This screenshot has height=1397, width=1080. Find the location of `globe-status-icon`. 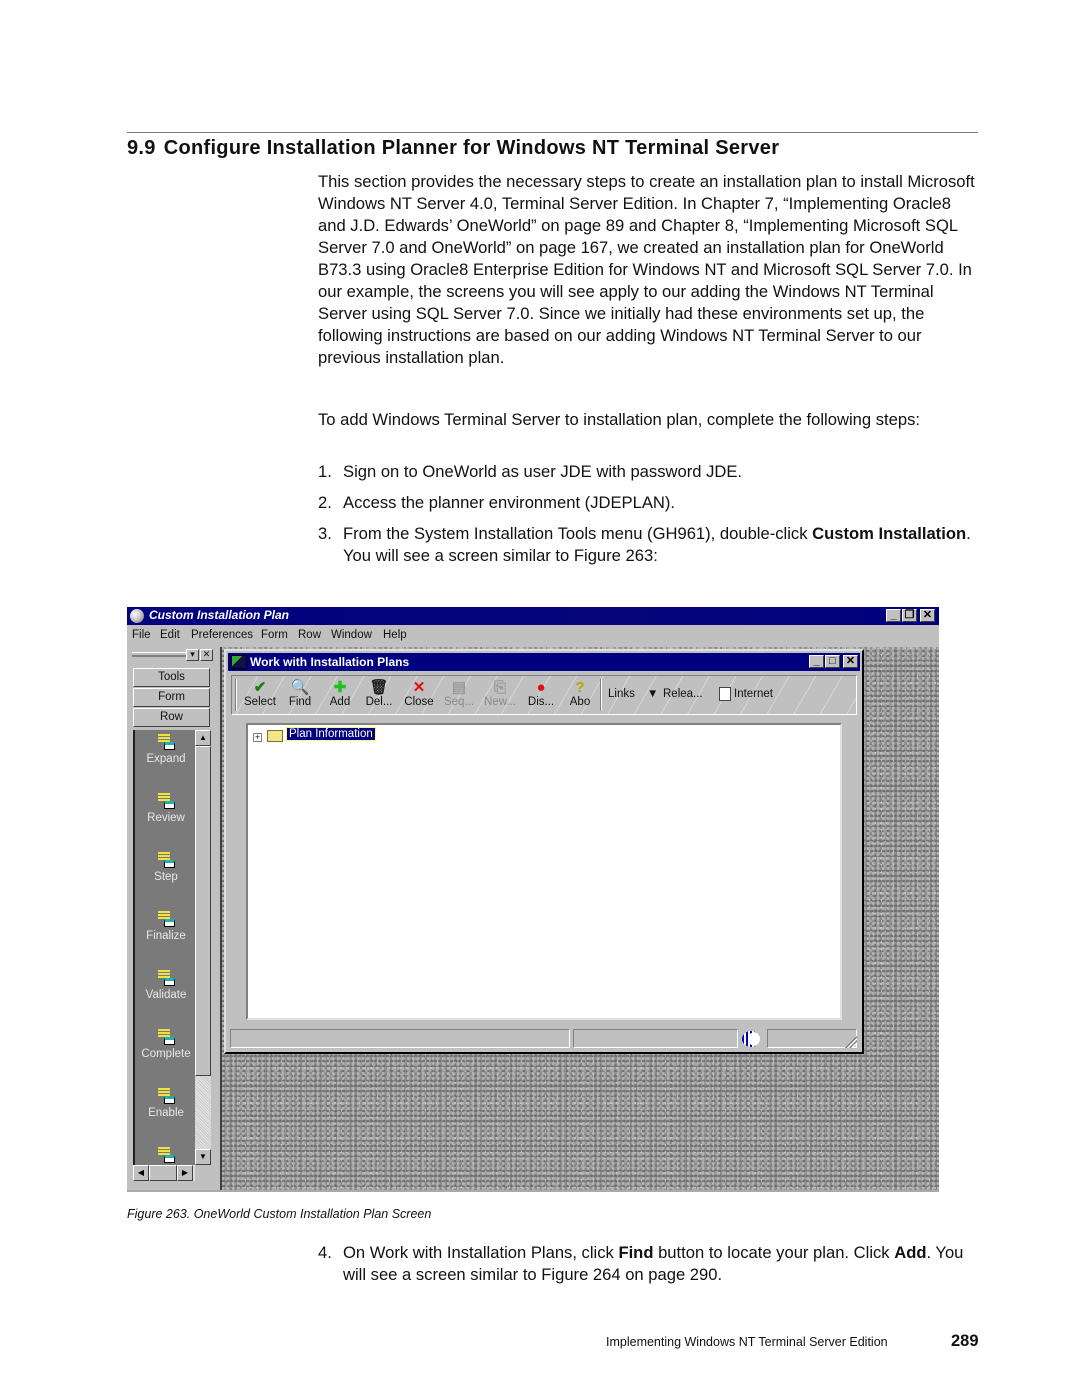

globe-status-icon is located at coordinates (751, 1039).